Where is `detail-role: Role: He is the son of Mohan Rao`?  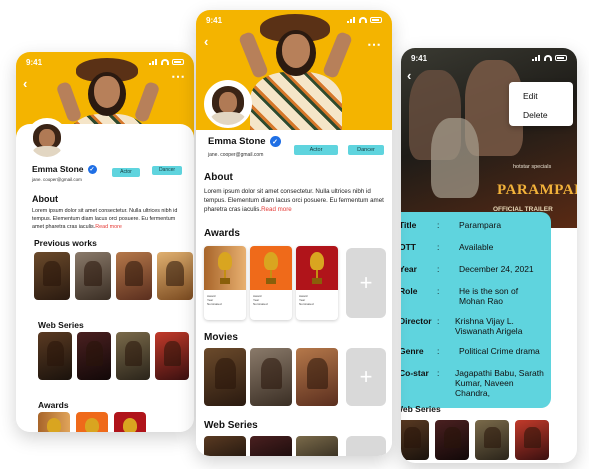
detail-role: Role: He is the son of Mohan Rao is located at coordinates (475, 296).